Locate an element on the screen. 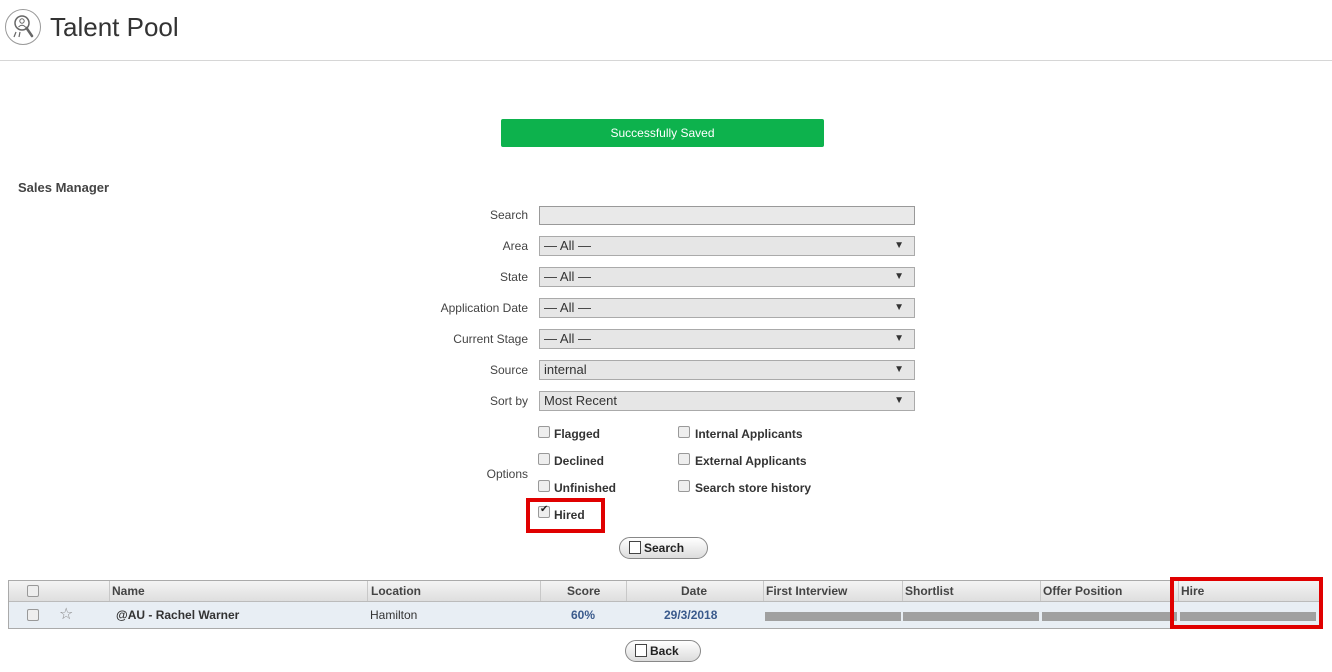 The height and width of the screenshot is (672, 1332). back-button-label: Back is located at coordinates (664, 651).